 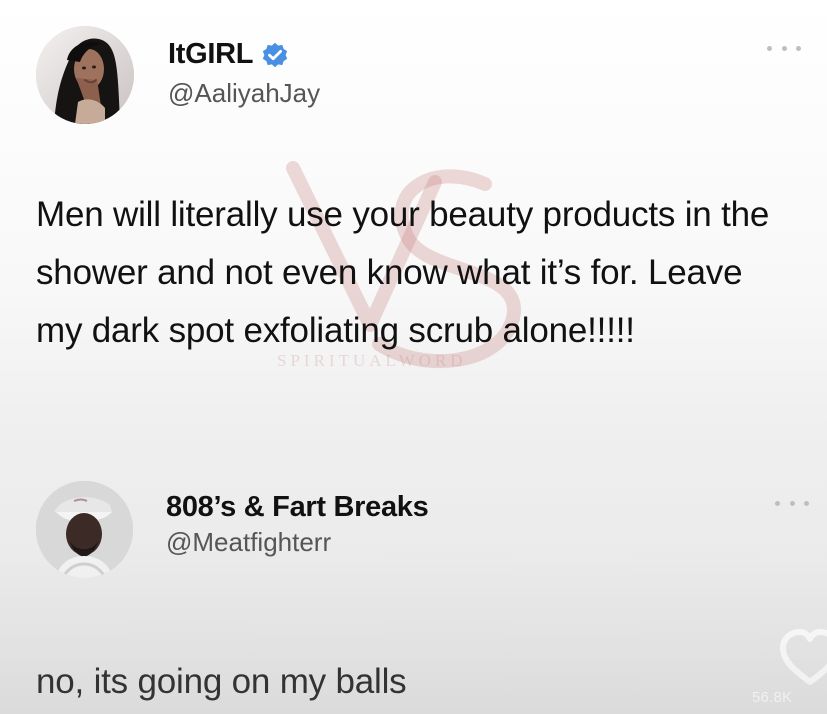 I want to click on reply-handle: @Meatfighterr, so click(x=248, y=542).